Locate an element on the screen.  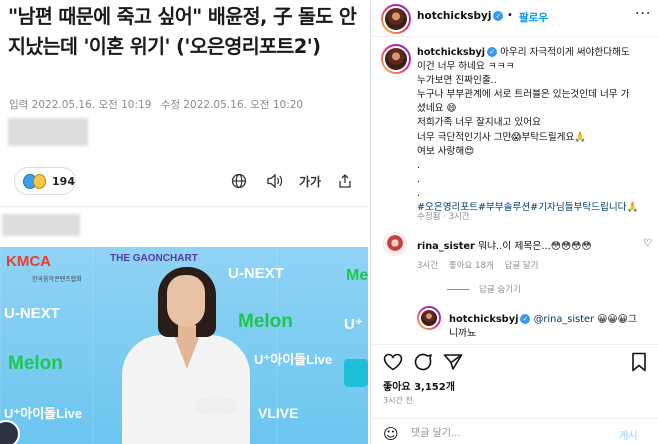
gaon-logo: THE GAONCHART is located at coordinates (154, 258).